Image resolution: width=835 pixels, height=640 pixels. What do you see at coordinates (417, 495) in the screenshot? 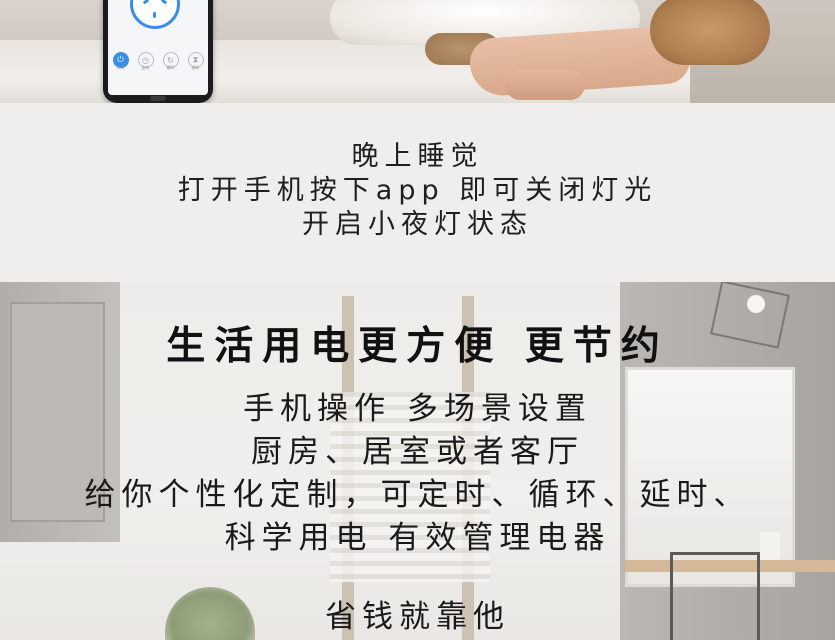
I see `feature-line-3: 给你个性化定制，可定时、循环、延时、` at bounding box center [417, 495].